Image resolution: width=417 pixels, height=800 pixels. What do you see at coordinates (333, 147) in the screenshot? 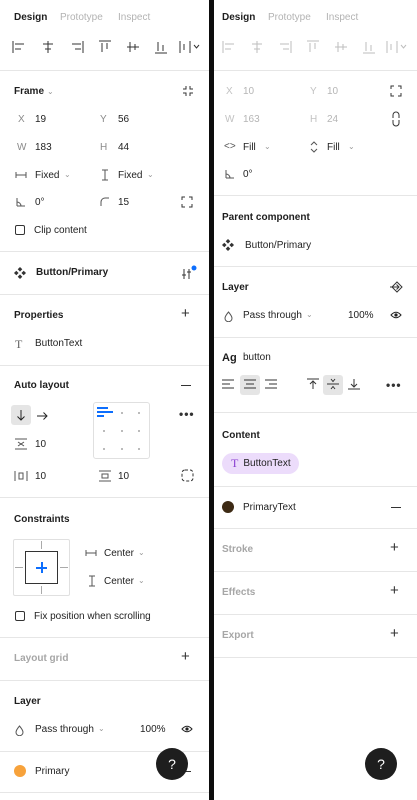
I see `height-mode-select: Fill` at bounding box center [333, 147].